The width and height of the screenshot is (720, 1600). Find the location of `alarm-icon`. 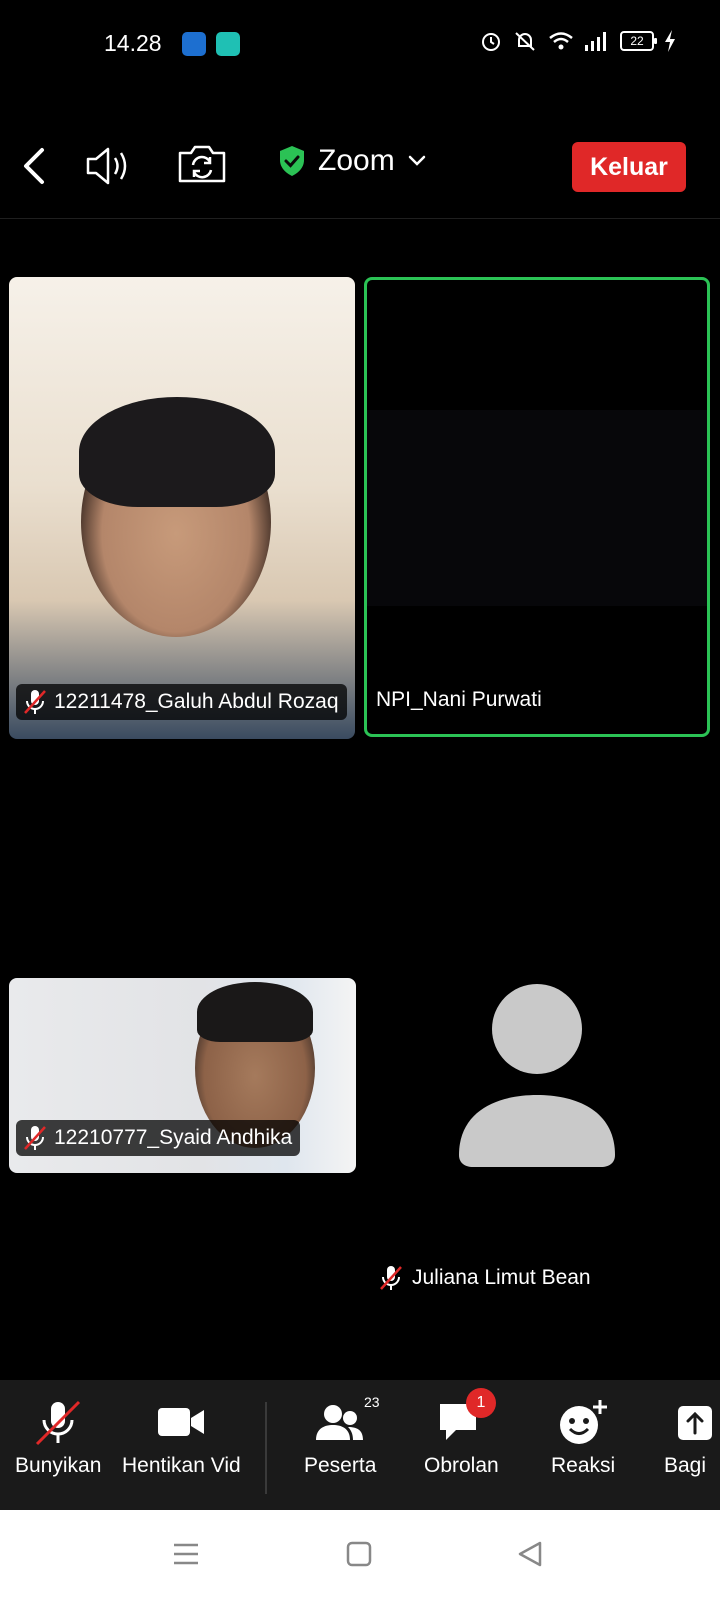

alarm-icon is located at coordinates (491, 42).